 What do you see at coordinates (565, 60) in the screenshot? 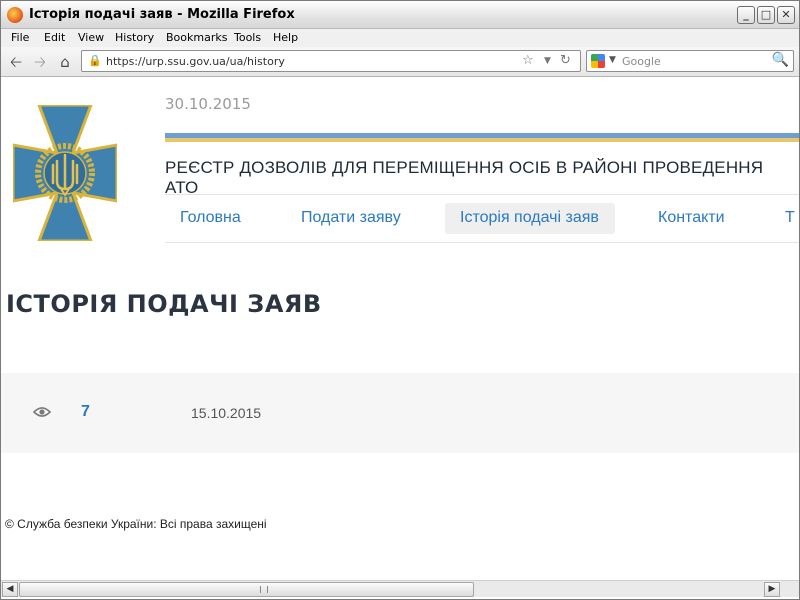
I see `reload-icon: ↻` at bounding box center [565, 60].